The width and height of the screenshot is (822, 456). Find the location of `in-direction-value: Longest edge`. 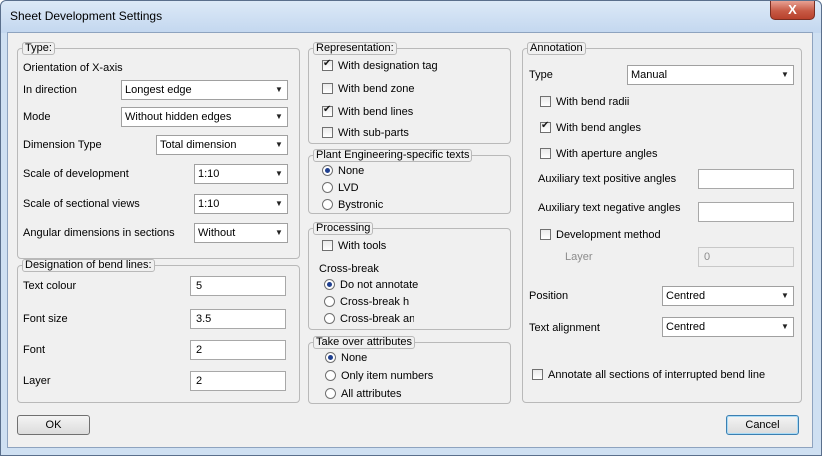

in-direction-value: Longest edge is located at coordinates (158, 90).